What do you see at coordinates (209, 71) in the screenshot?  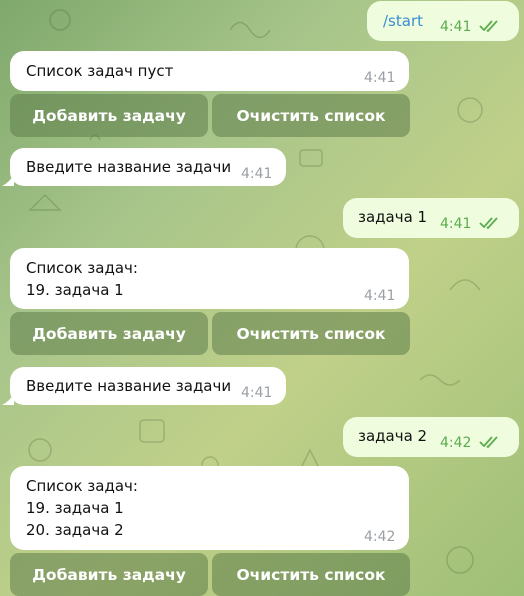 I see `message-incoming: Список задач пуст 4:41` at bounding box center [209, 71].